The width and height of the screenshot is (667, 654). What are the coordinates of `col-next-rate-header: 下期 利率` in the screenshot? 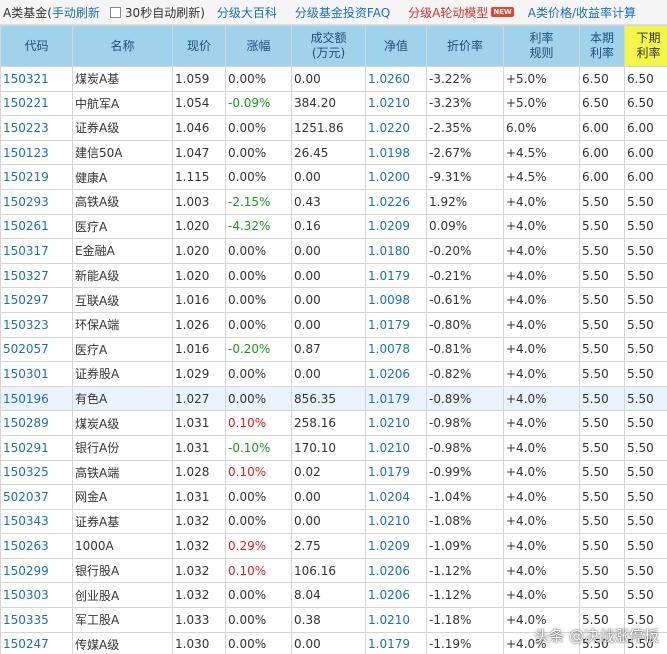 It's located at (645, 46).